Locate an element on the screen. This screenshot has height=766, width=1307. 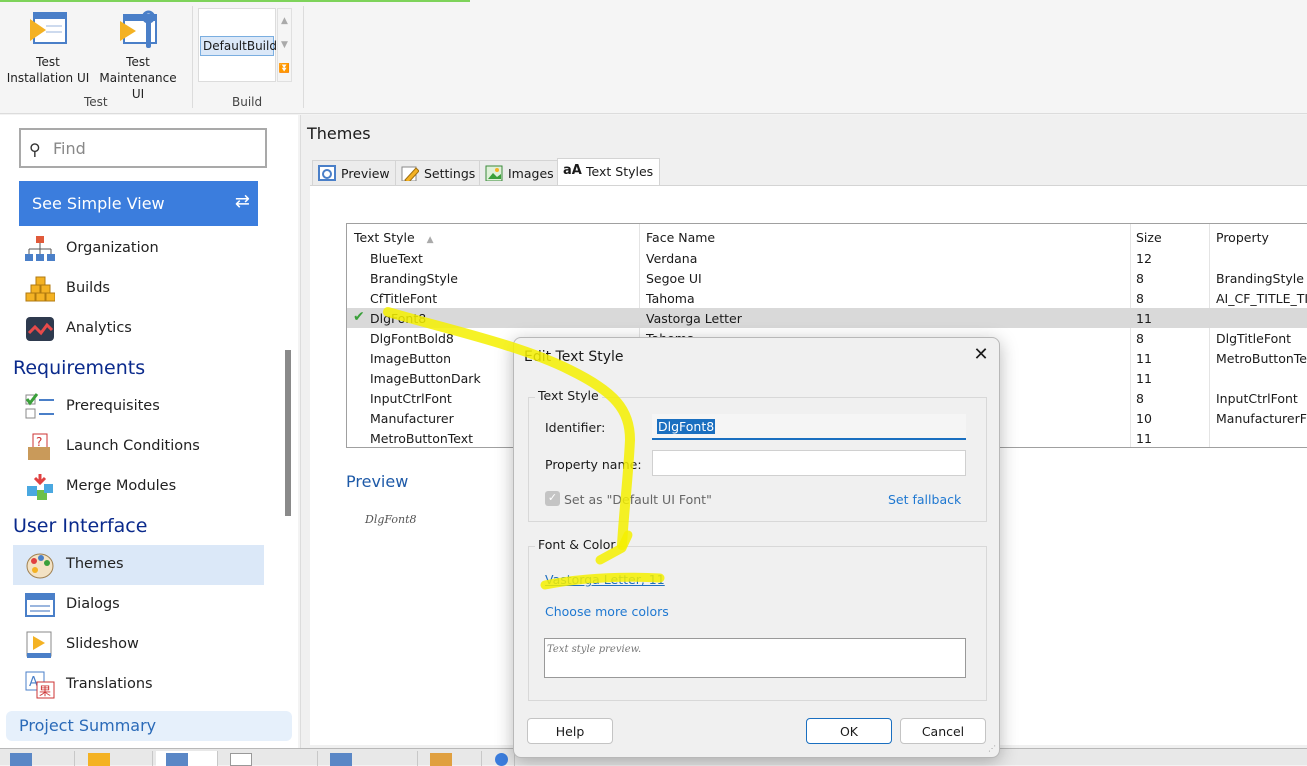
help-button: Help is located at coordinates (570, 731).